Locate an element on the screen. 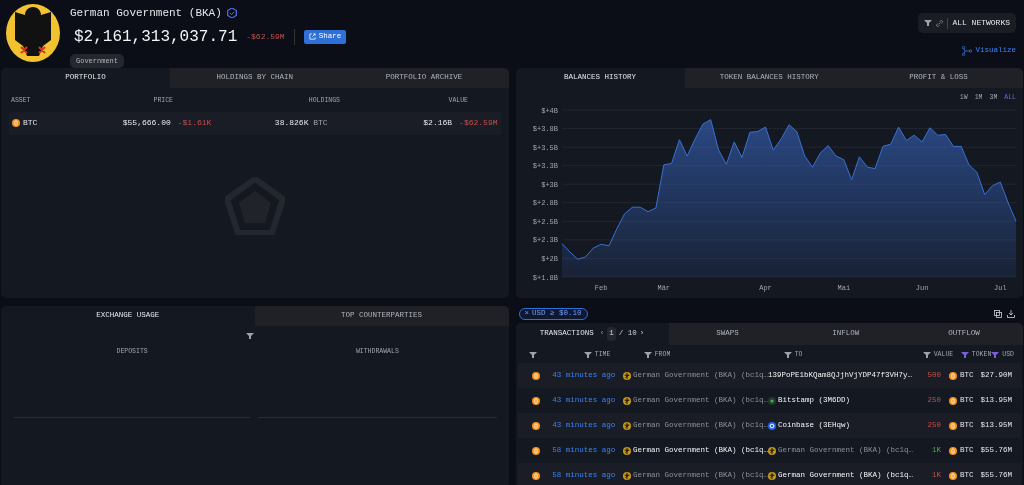 The width and height of the screenshot is (1024, 485). asset-name: BTC is located at coordinates (30, 123).